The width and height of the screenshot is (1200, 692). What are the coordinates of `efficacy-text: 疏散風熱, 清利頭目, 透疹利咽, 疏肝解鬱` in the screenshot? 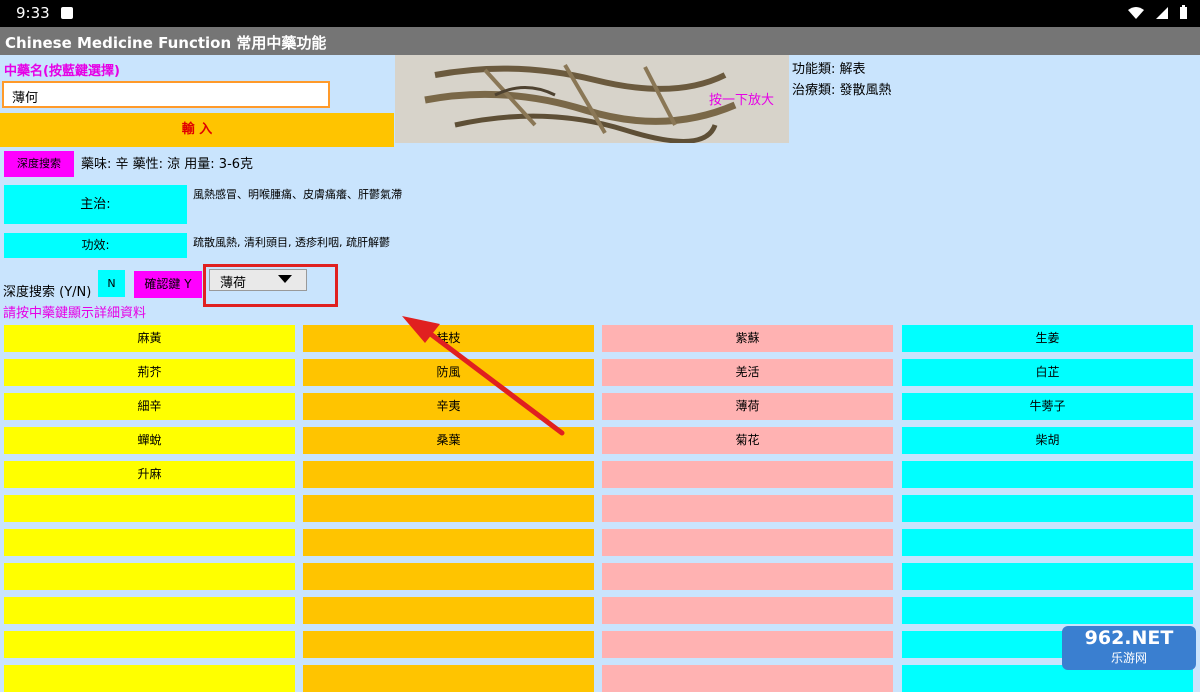 It's located at (291, 242).